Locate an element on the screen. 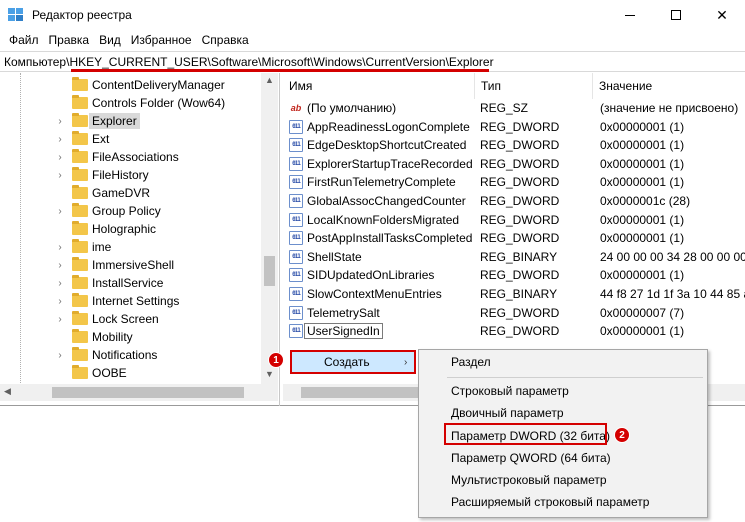  tree-hscroll-thumb is located at coordinates (148, 392).